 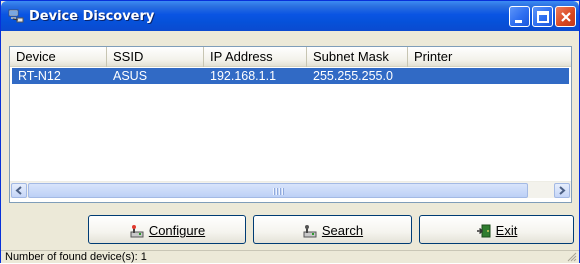 I want to click on close-button, so click(x=565, y=16).